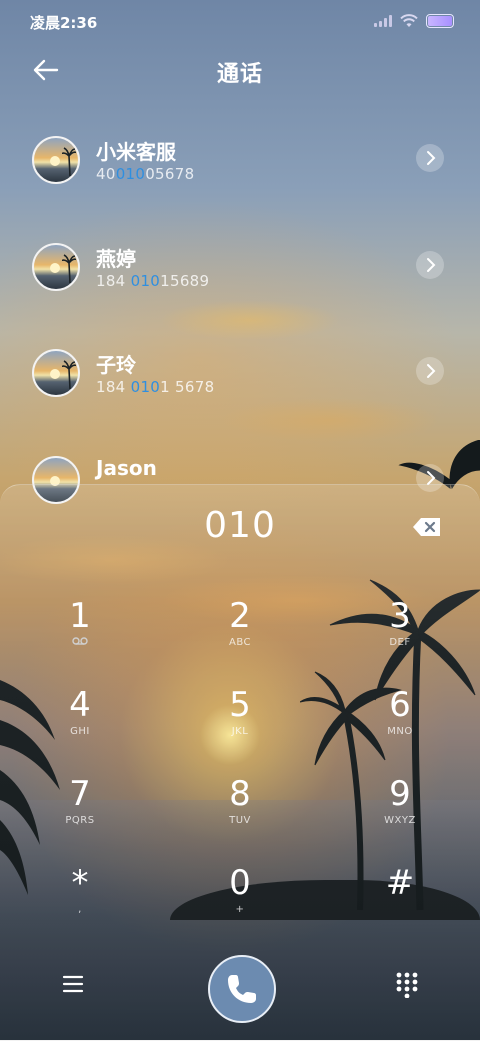 This screenshot has height=1041, width=480. I want to click on header: 通话, so click(240, 70).